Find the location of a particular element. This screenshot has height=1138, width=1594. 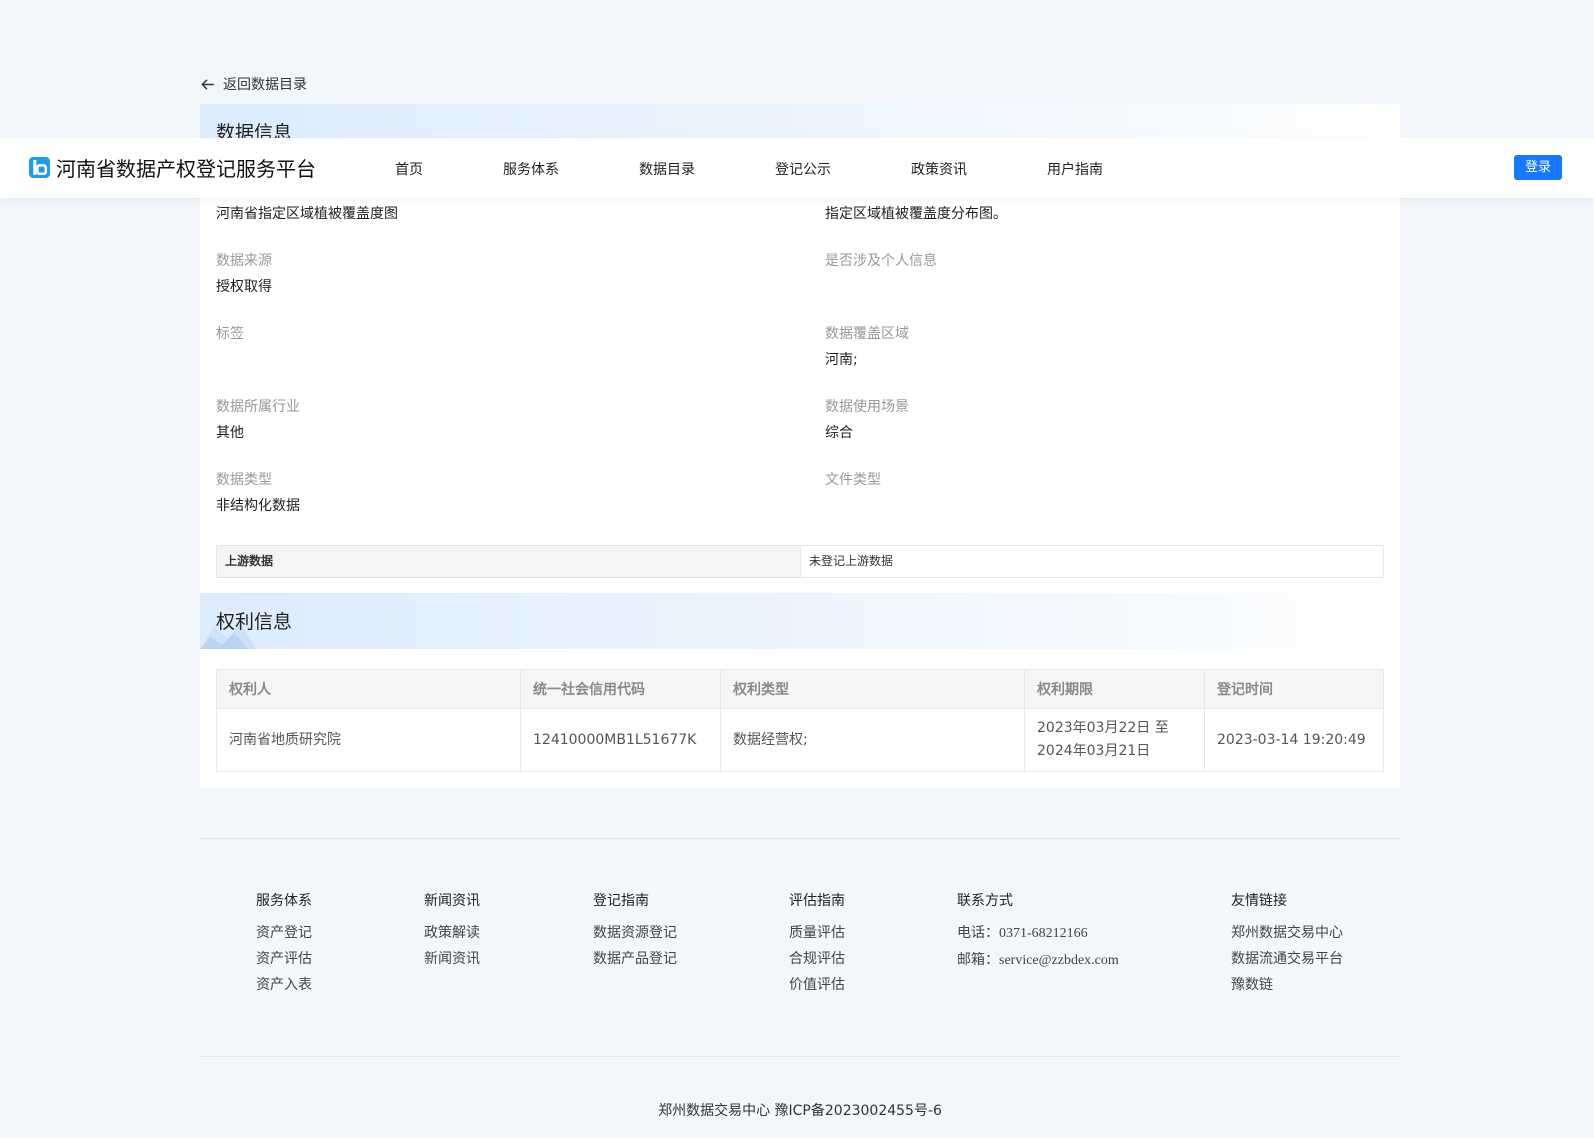

usage-scenario-label: 数据使用场景 is located at coordinates (867, 407).